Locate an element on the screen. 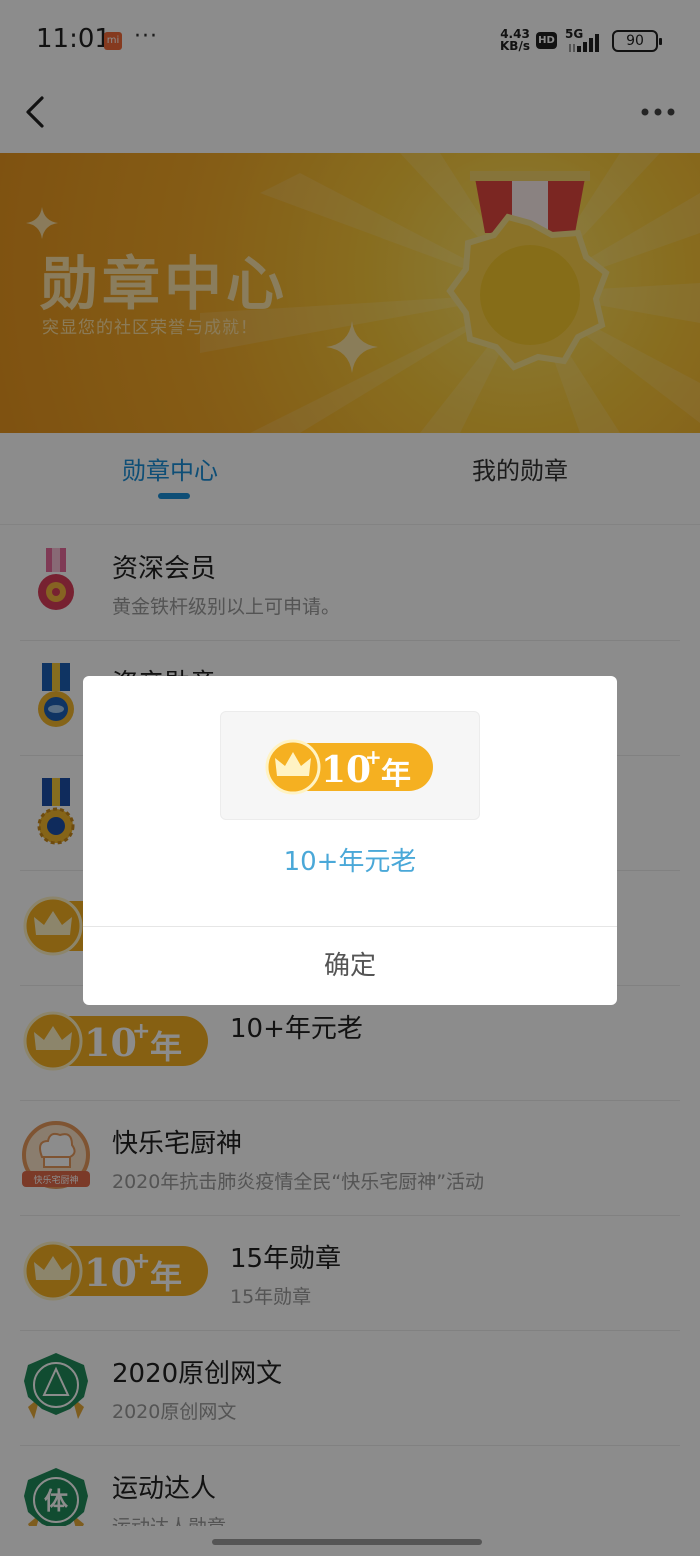  confirm-button: 确定 is located at coordinates (350, 966).